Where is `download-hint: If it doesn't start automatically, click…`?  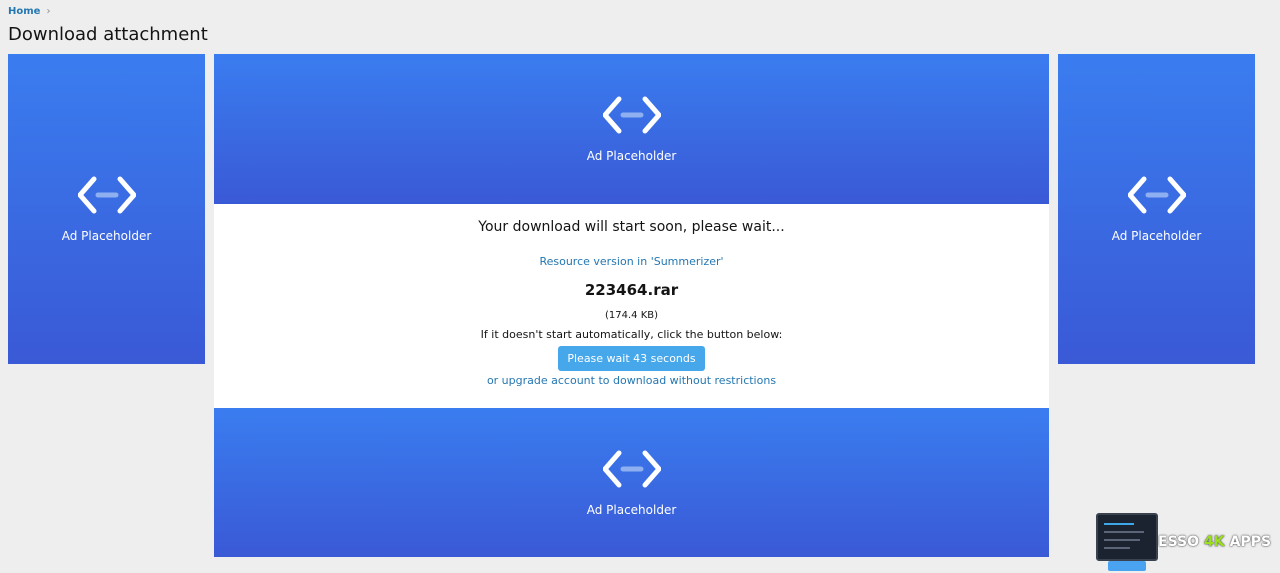
download-hint: If it doesn't start automatically, click… is located at coordinates (631, 334).